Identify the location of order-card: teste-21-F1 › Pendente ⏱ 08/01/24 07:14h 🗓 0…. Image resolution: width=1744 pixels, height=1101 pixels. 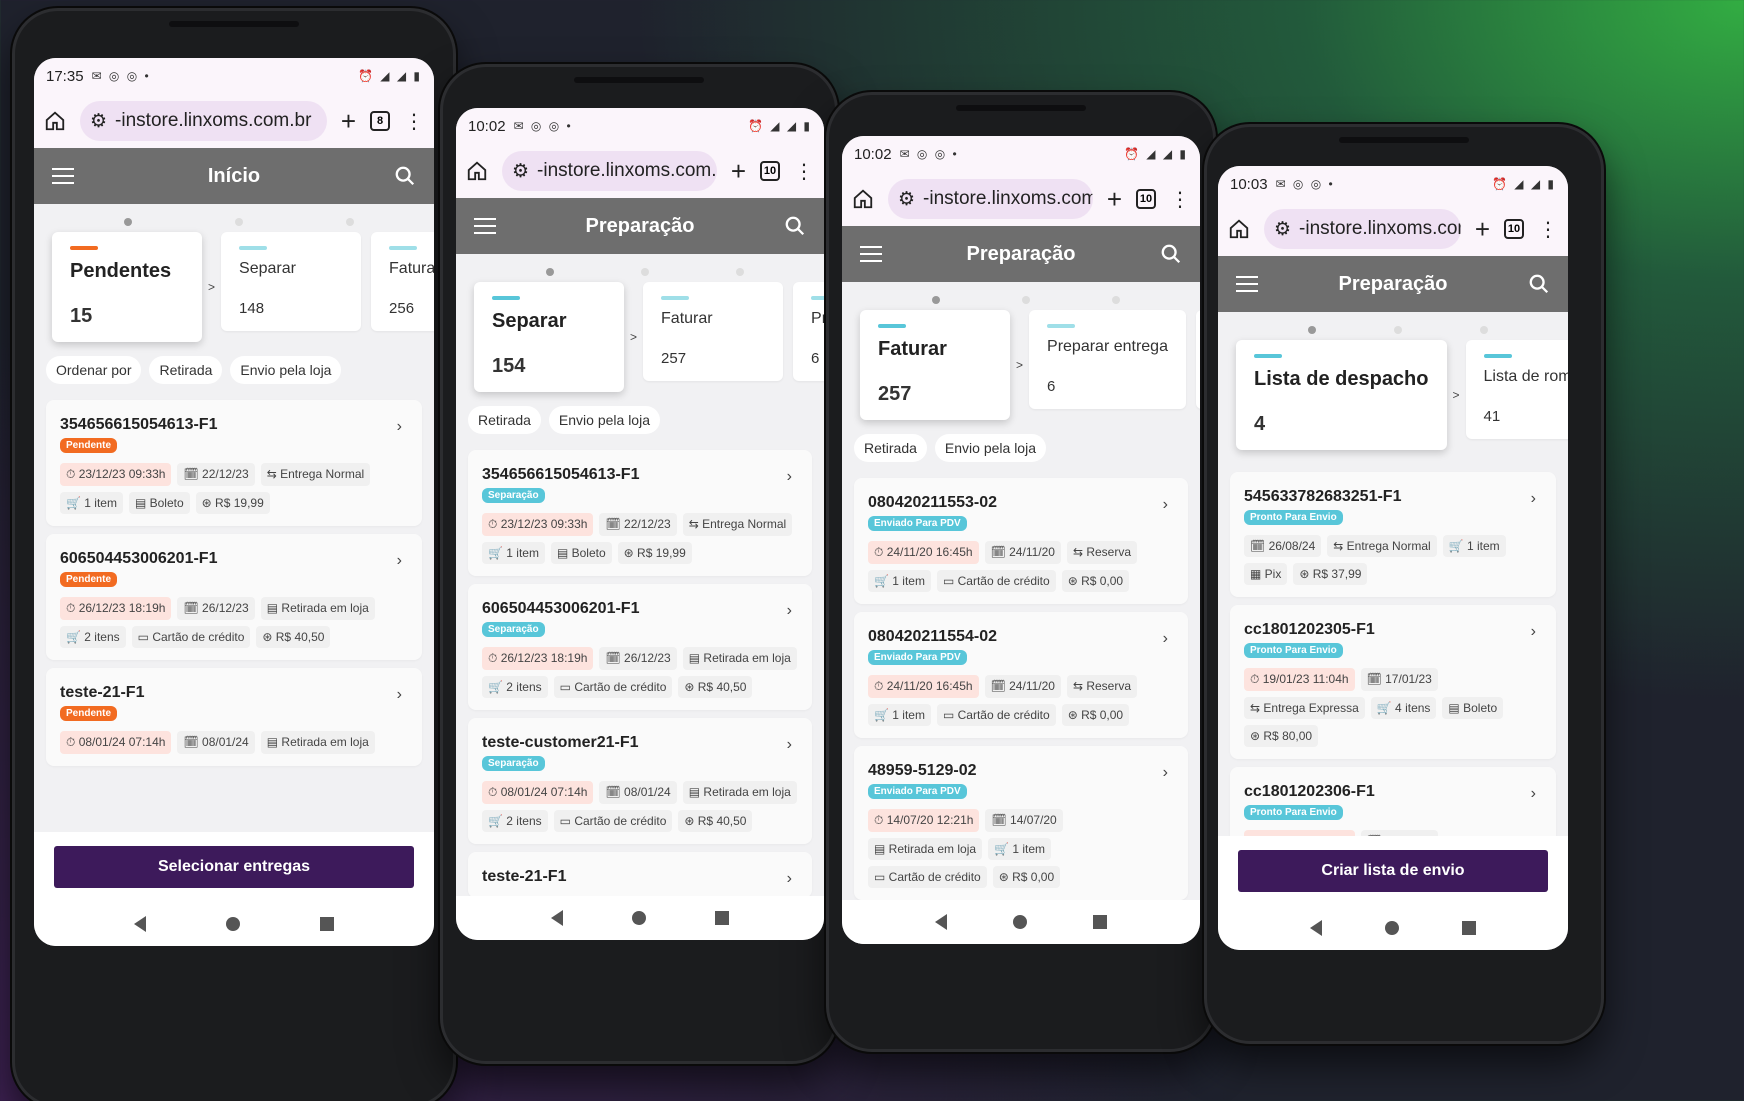
(234, 717).